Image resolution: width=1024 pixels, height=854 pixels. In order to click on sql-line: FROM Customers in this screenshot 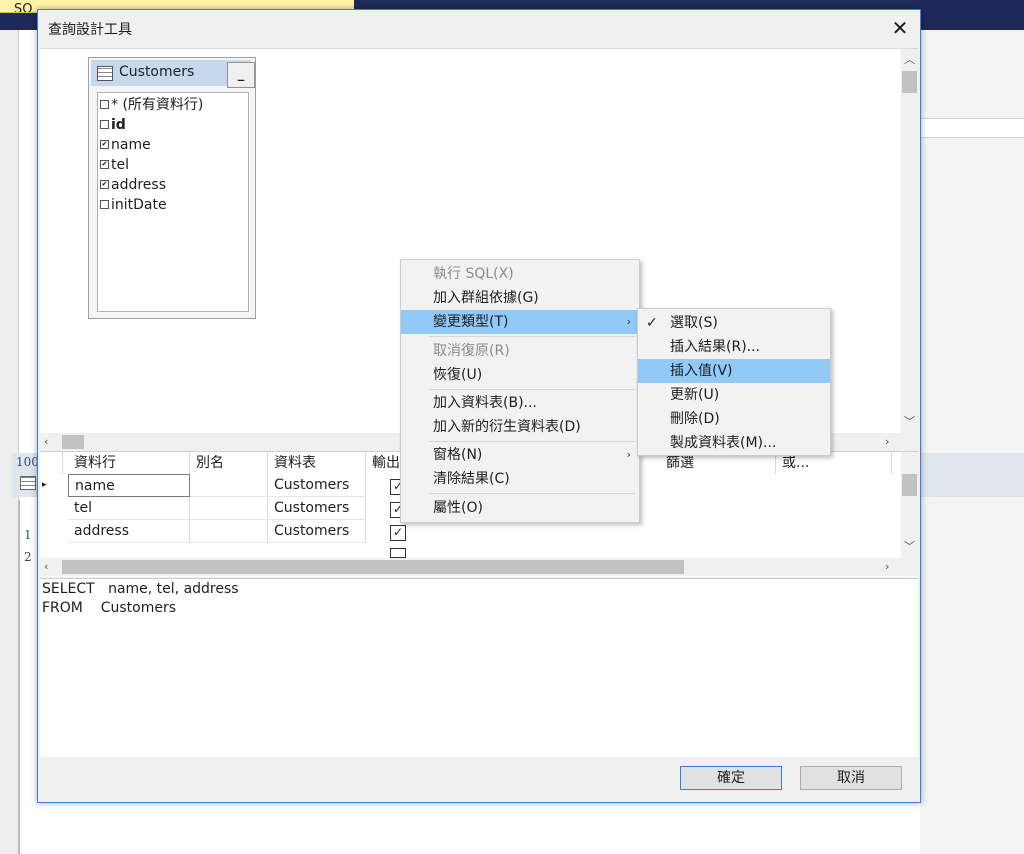, I will do `click(109, 608)`.